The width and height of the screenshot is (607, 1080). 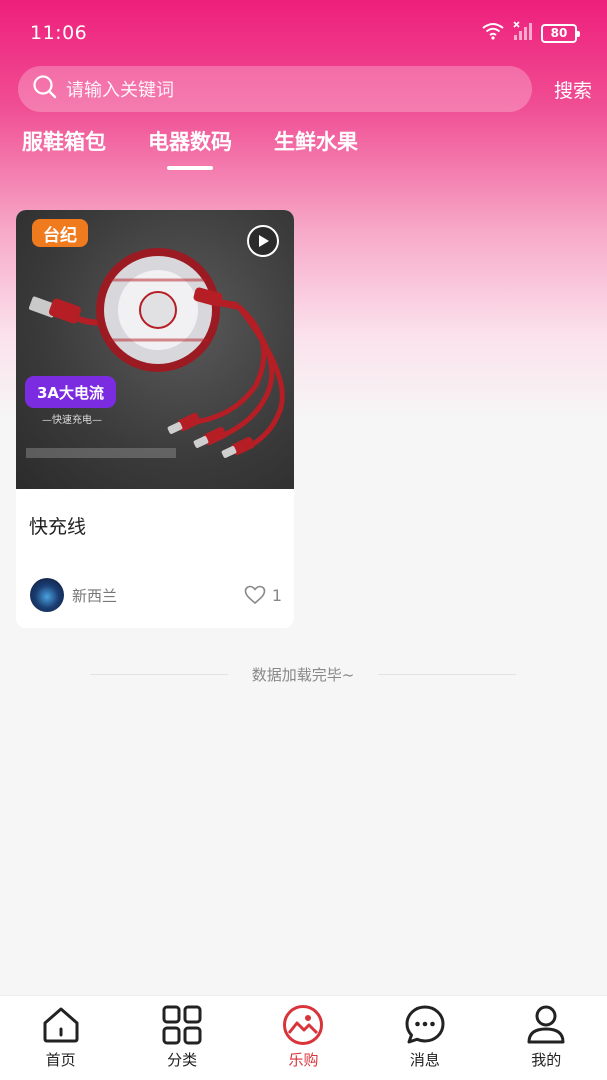 I want to click on tab-electronics: 电器数码, so click(x=190, y=148).